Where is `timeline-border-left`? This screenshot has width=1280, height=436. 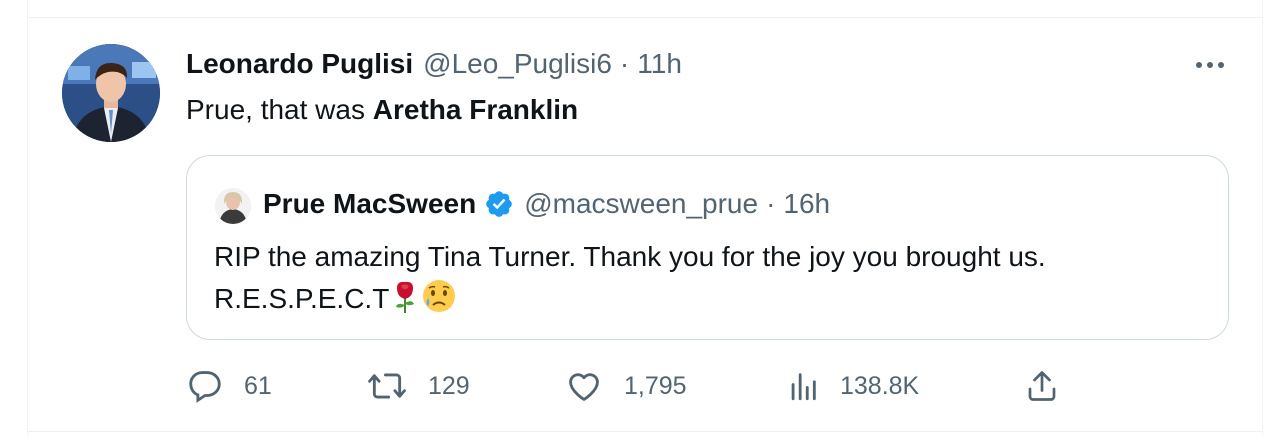
timeline-border-left is located at coordinates (27, 218).